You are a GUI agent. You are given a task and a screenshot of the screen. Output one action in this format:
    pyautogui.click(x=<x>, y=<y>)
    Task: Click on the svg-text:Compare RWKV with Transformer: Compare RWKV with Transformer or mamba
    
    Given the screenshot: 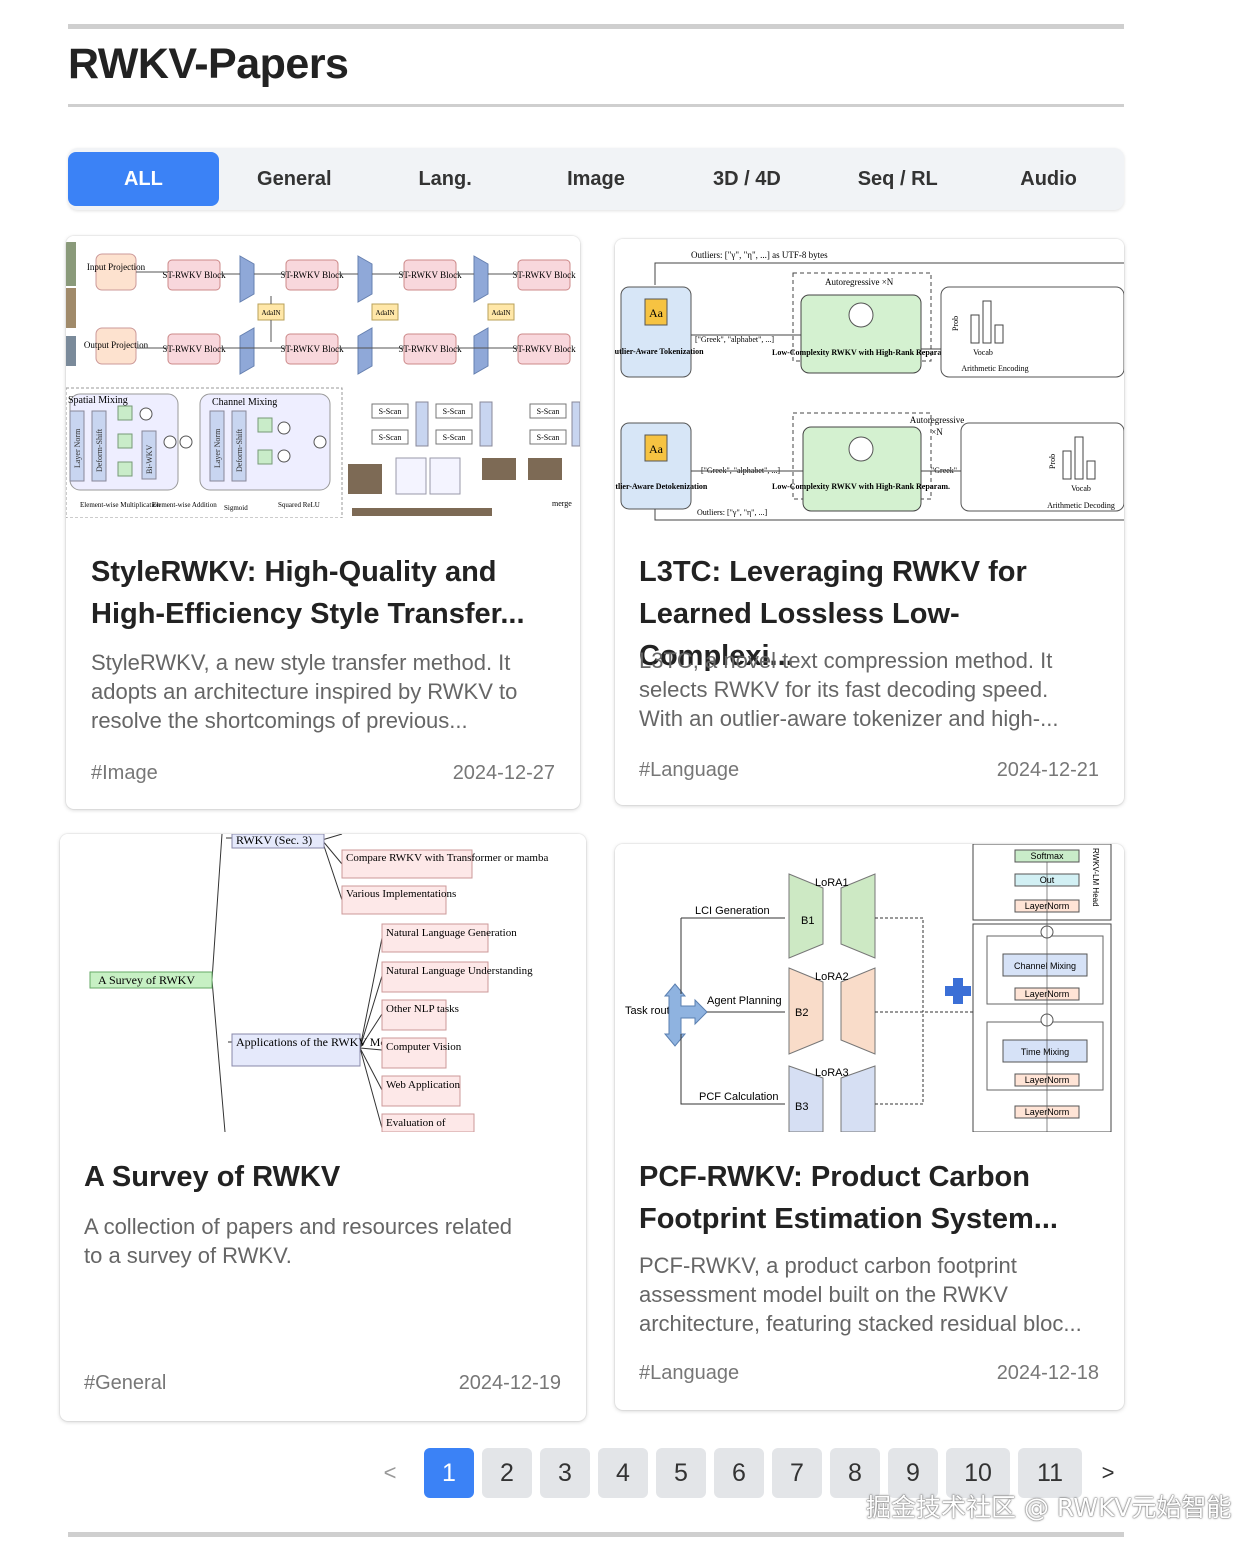 What is the action you would take?
    pyautogui.click(x=447, y=858)
    